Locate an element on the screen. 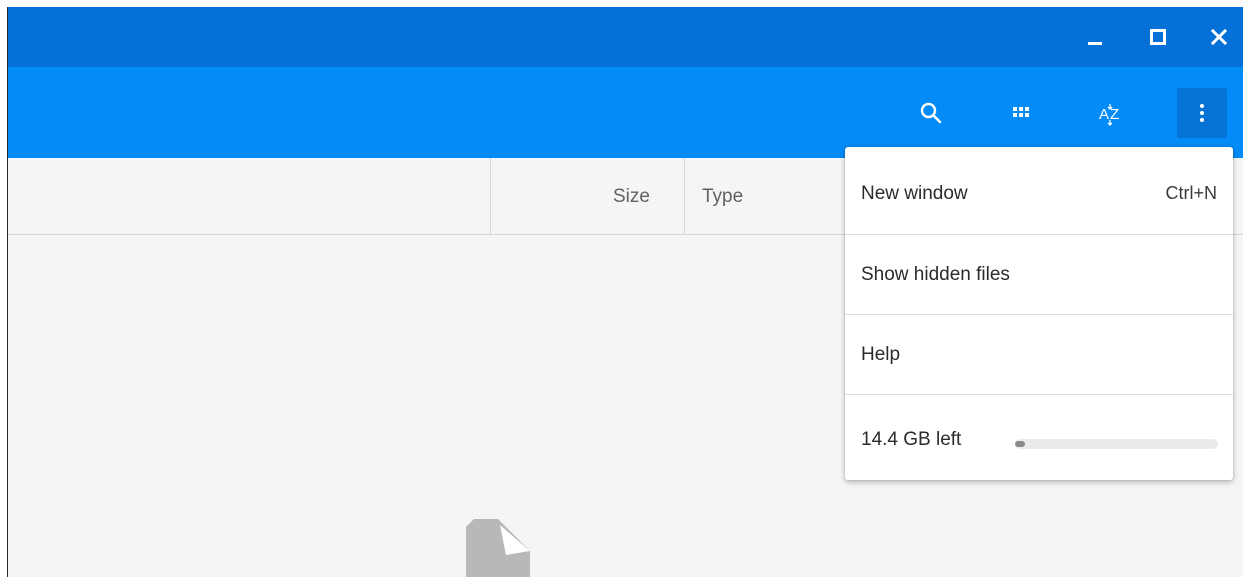 This screenshot has width=1243, height=577. window-left-edge is located at coordinates (7, 292).